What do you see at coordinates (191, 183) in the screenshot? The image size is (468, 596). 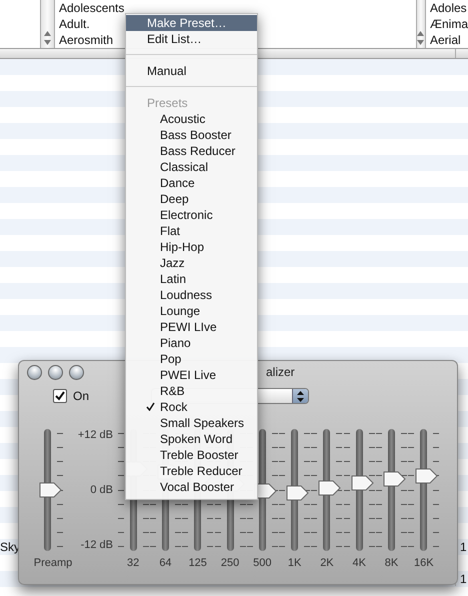 I see `menu-item: Dance` at bounding box center [191, 183].